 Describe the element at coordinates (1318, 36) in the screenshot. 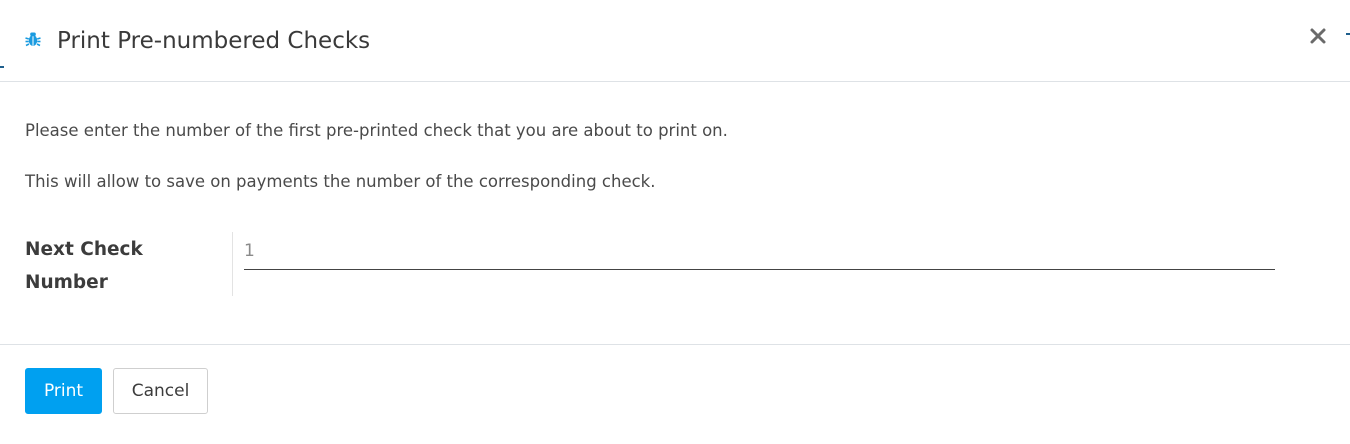

I see `close-icon` at that location.